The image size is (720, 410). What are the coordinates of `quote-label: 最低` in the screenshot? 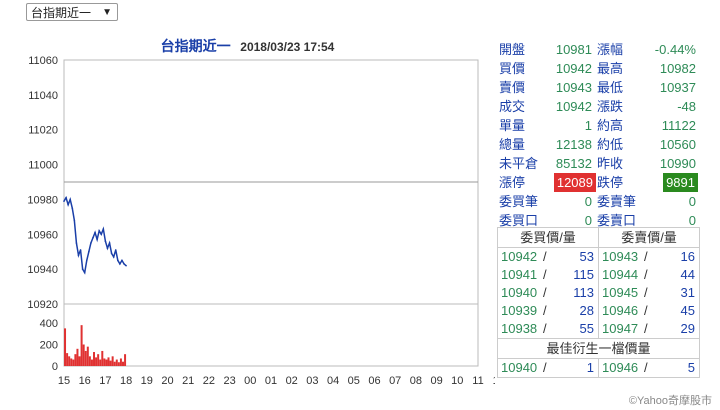 It's located at (610, 87).